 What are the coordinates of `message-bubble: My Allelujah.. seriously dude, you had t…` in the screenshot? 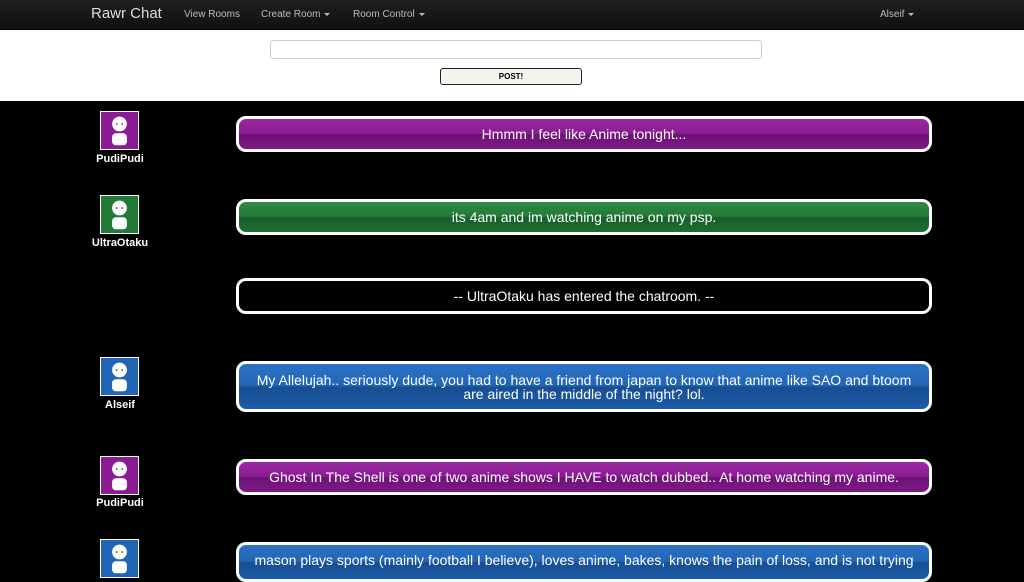 It's located at (584, 386).